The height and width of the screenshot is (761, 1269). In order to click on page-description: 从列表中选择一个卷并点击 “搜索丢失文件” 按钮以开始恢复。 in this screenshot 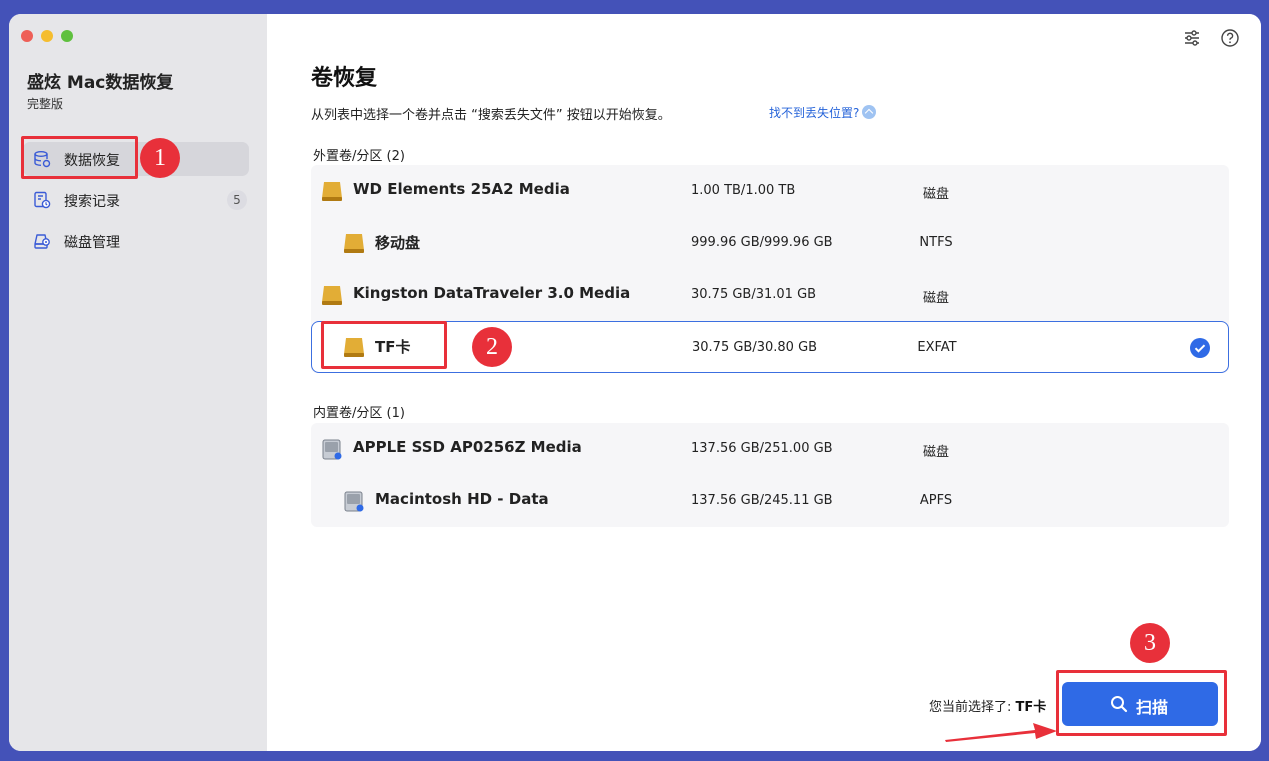, I will do `click(491, 115)`.